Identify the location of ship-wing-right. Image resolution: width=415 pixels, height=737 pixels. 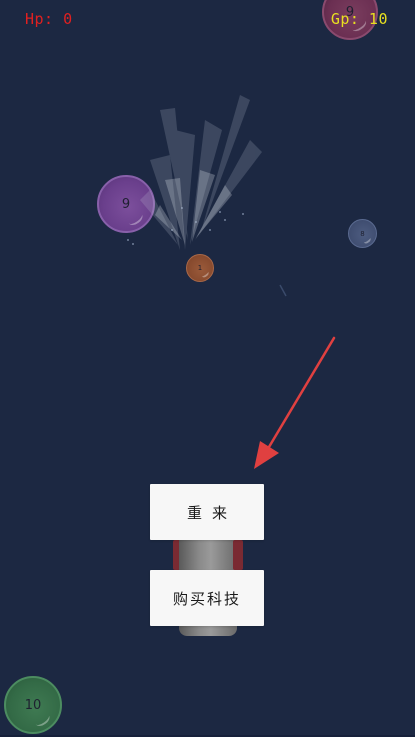
(238, 555).